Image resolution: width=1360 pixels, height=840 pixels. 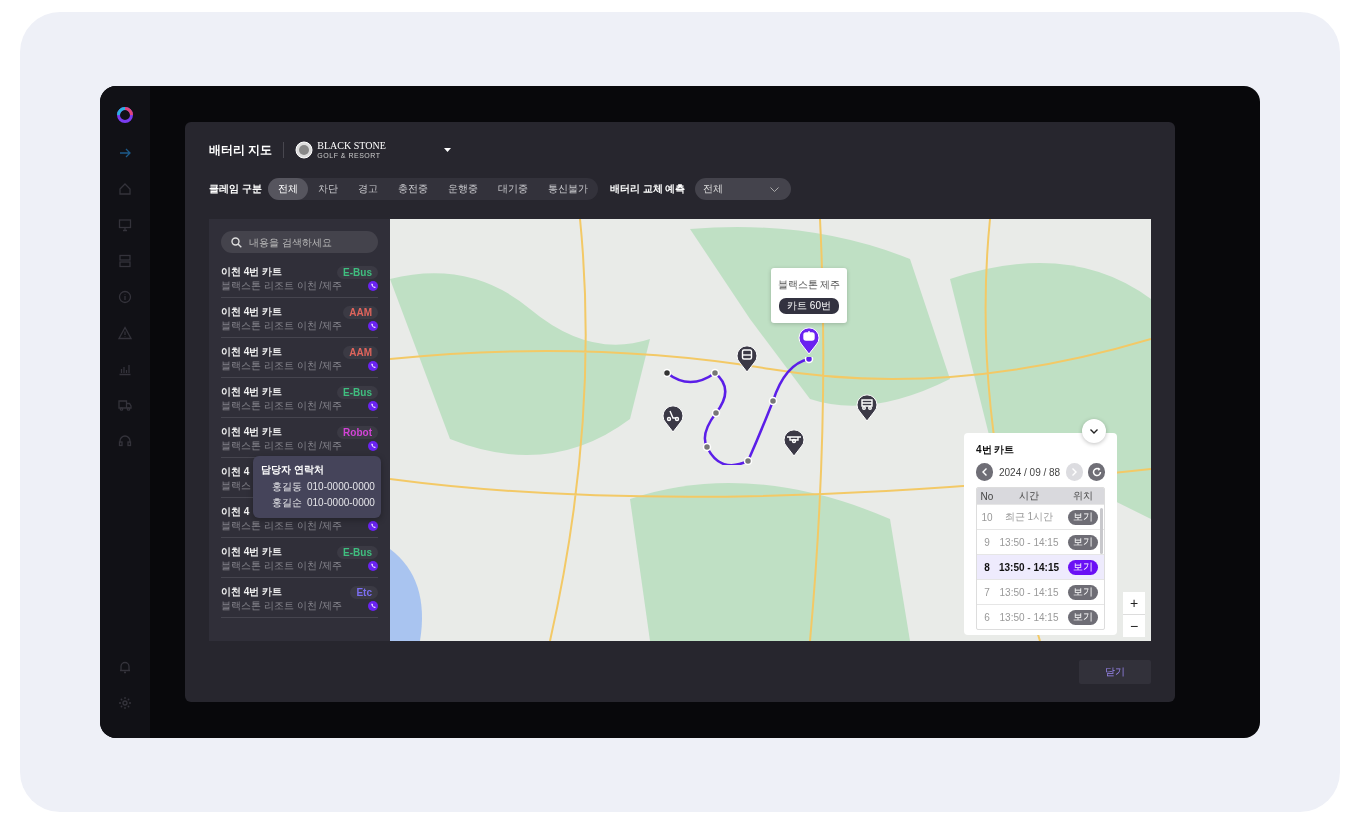 What do you see at coordinates (1029, 496) in the screenshot?
I see `column-header: 시간` at bounding box center [1029, 496].